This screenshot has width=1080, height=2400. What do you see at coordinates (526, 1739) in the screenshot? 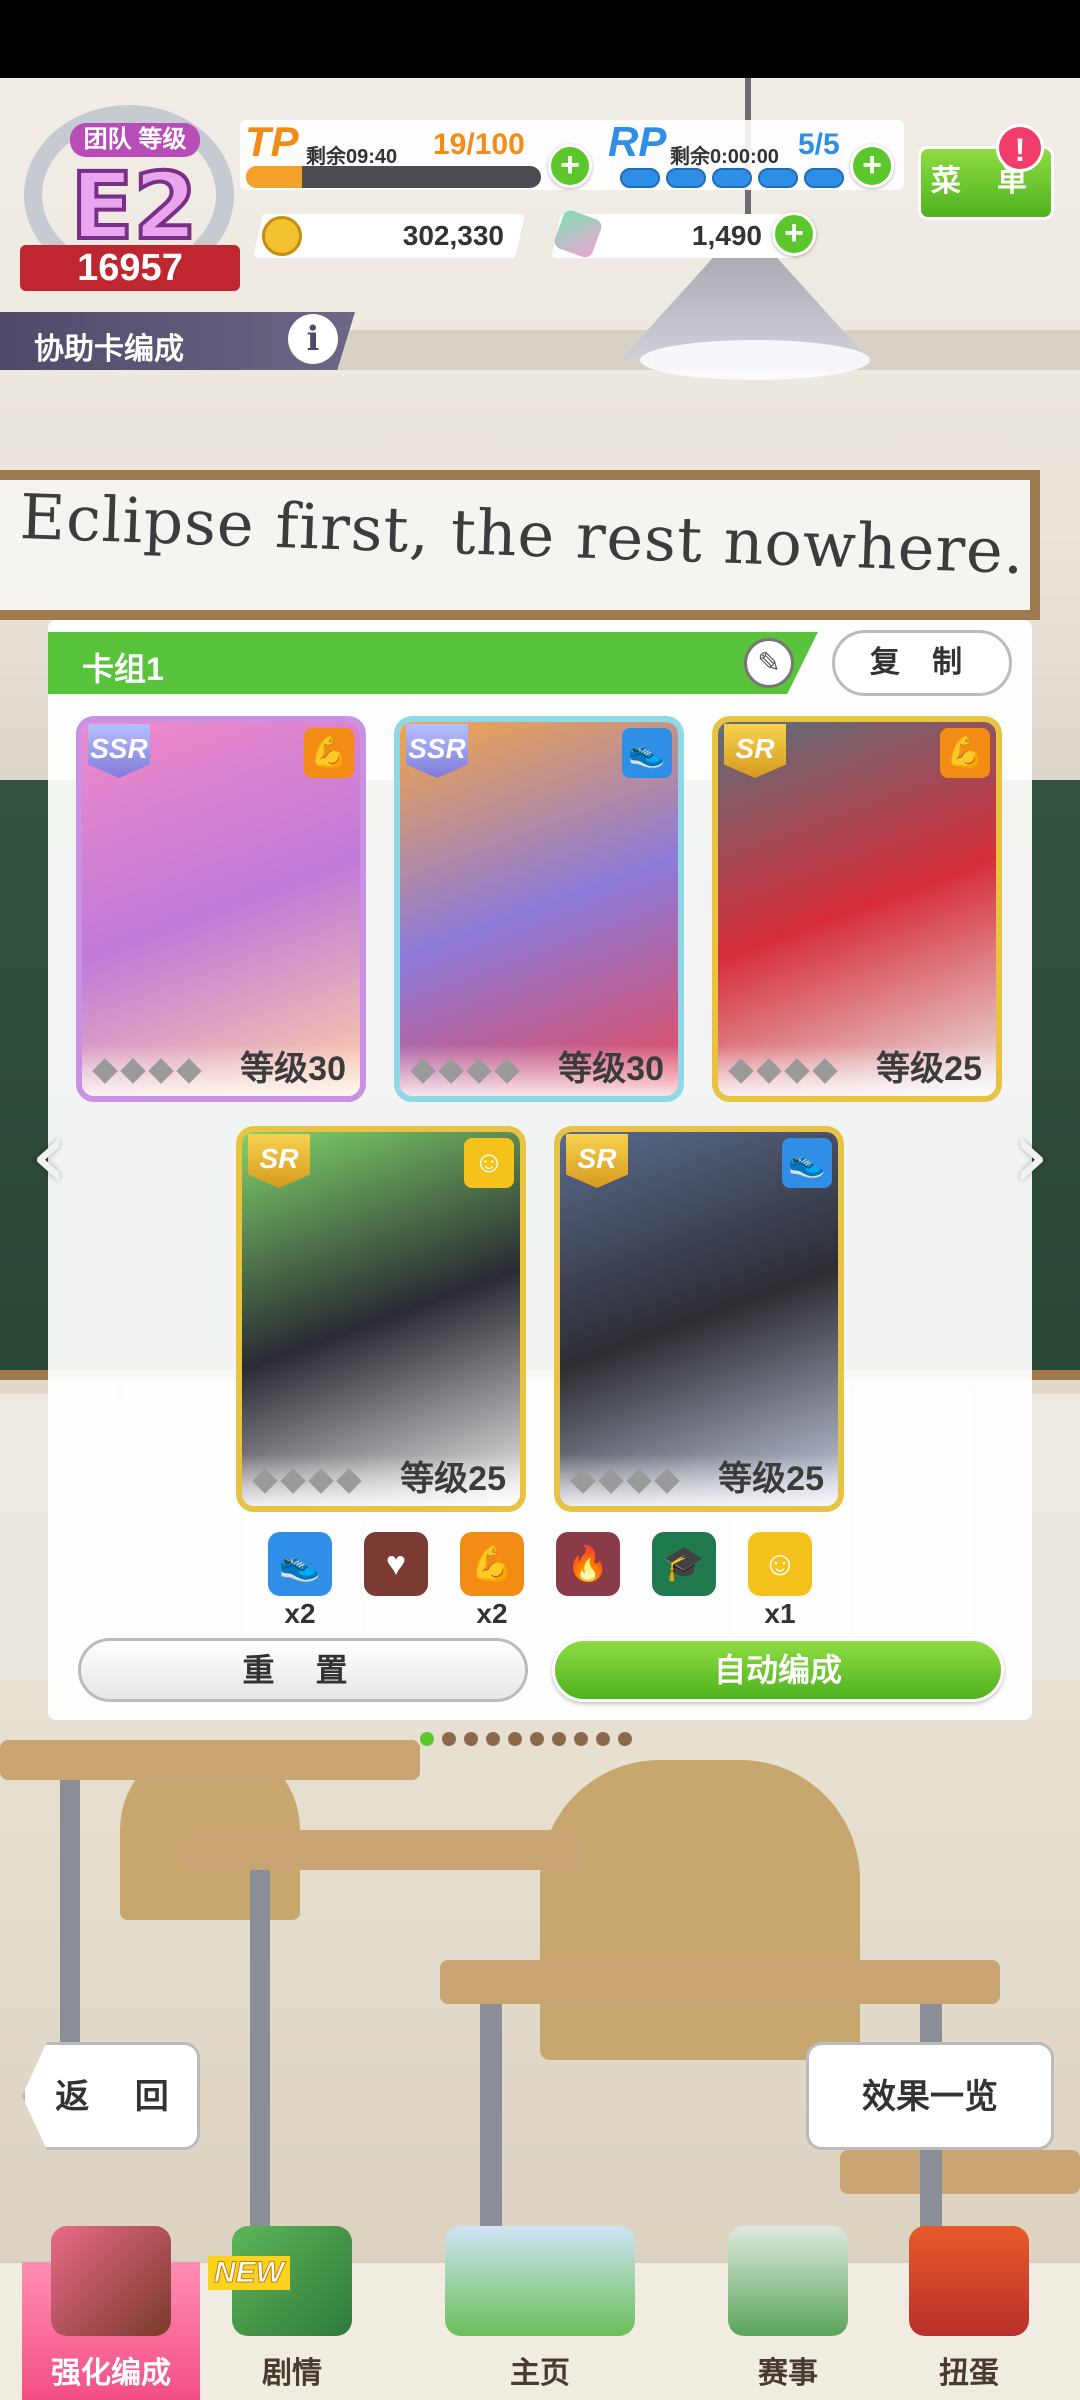
I see `deck-page-indicator` at bounding box center [526, 1739].